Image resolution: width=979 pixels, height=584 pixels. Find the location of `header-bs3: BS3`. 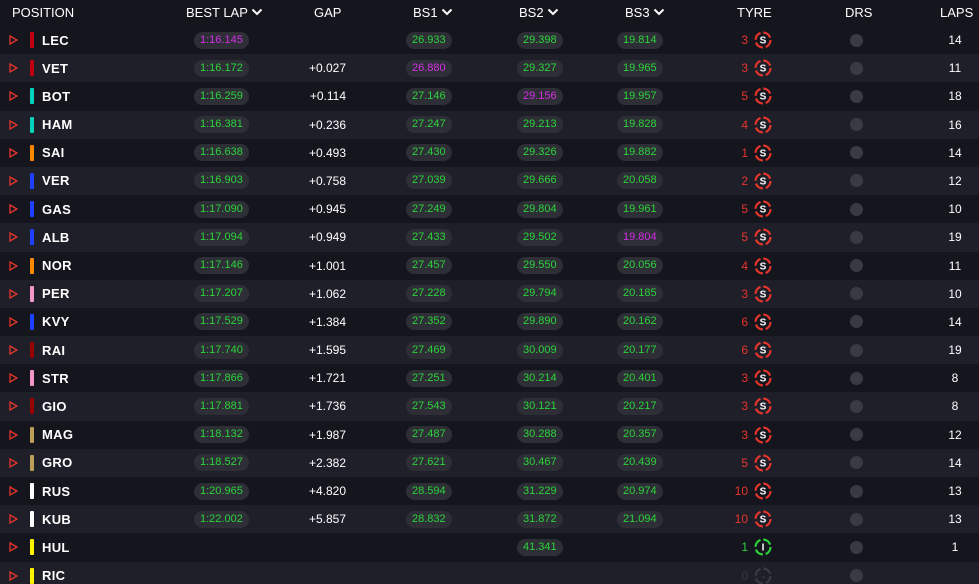

header-bs3: BS3 is located at coordinates (645, 13).